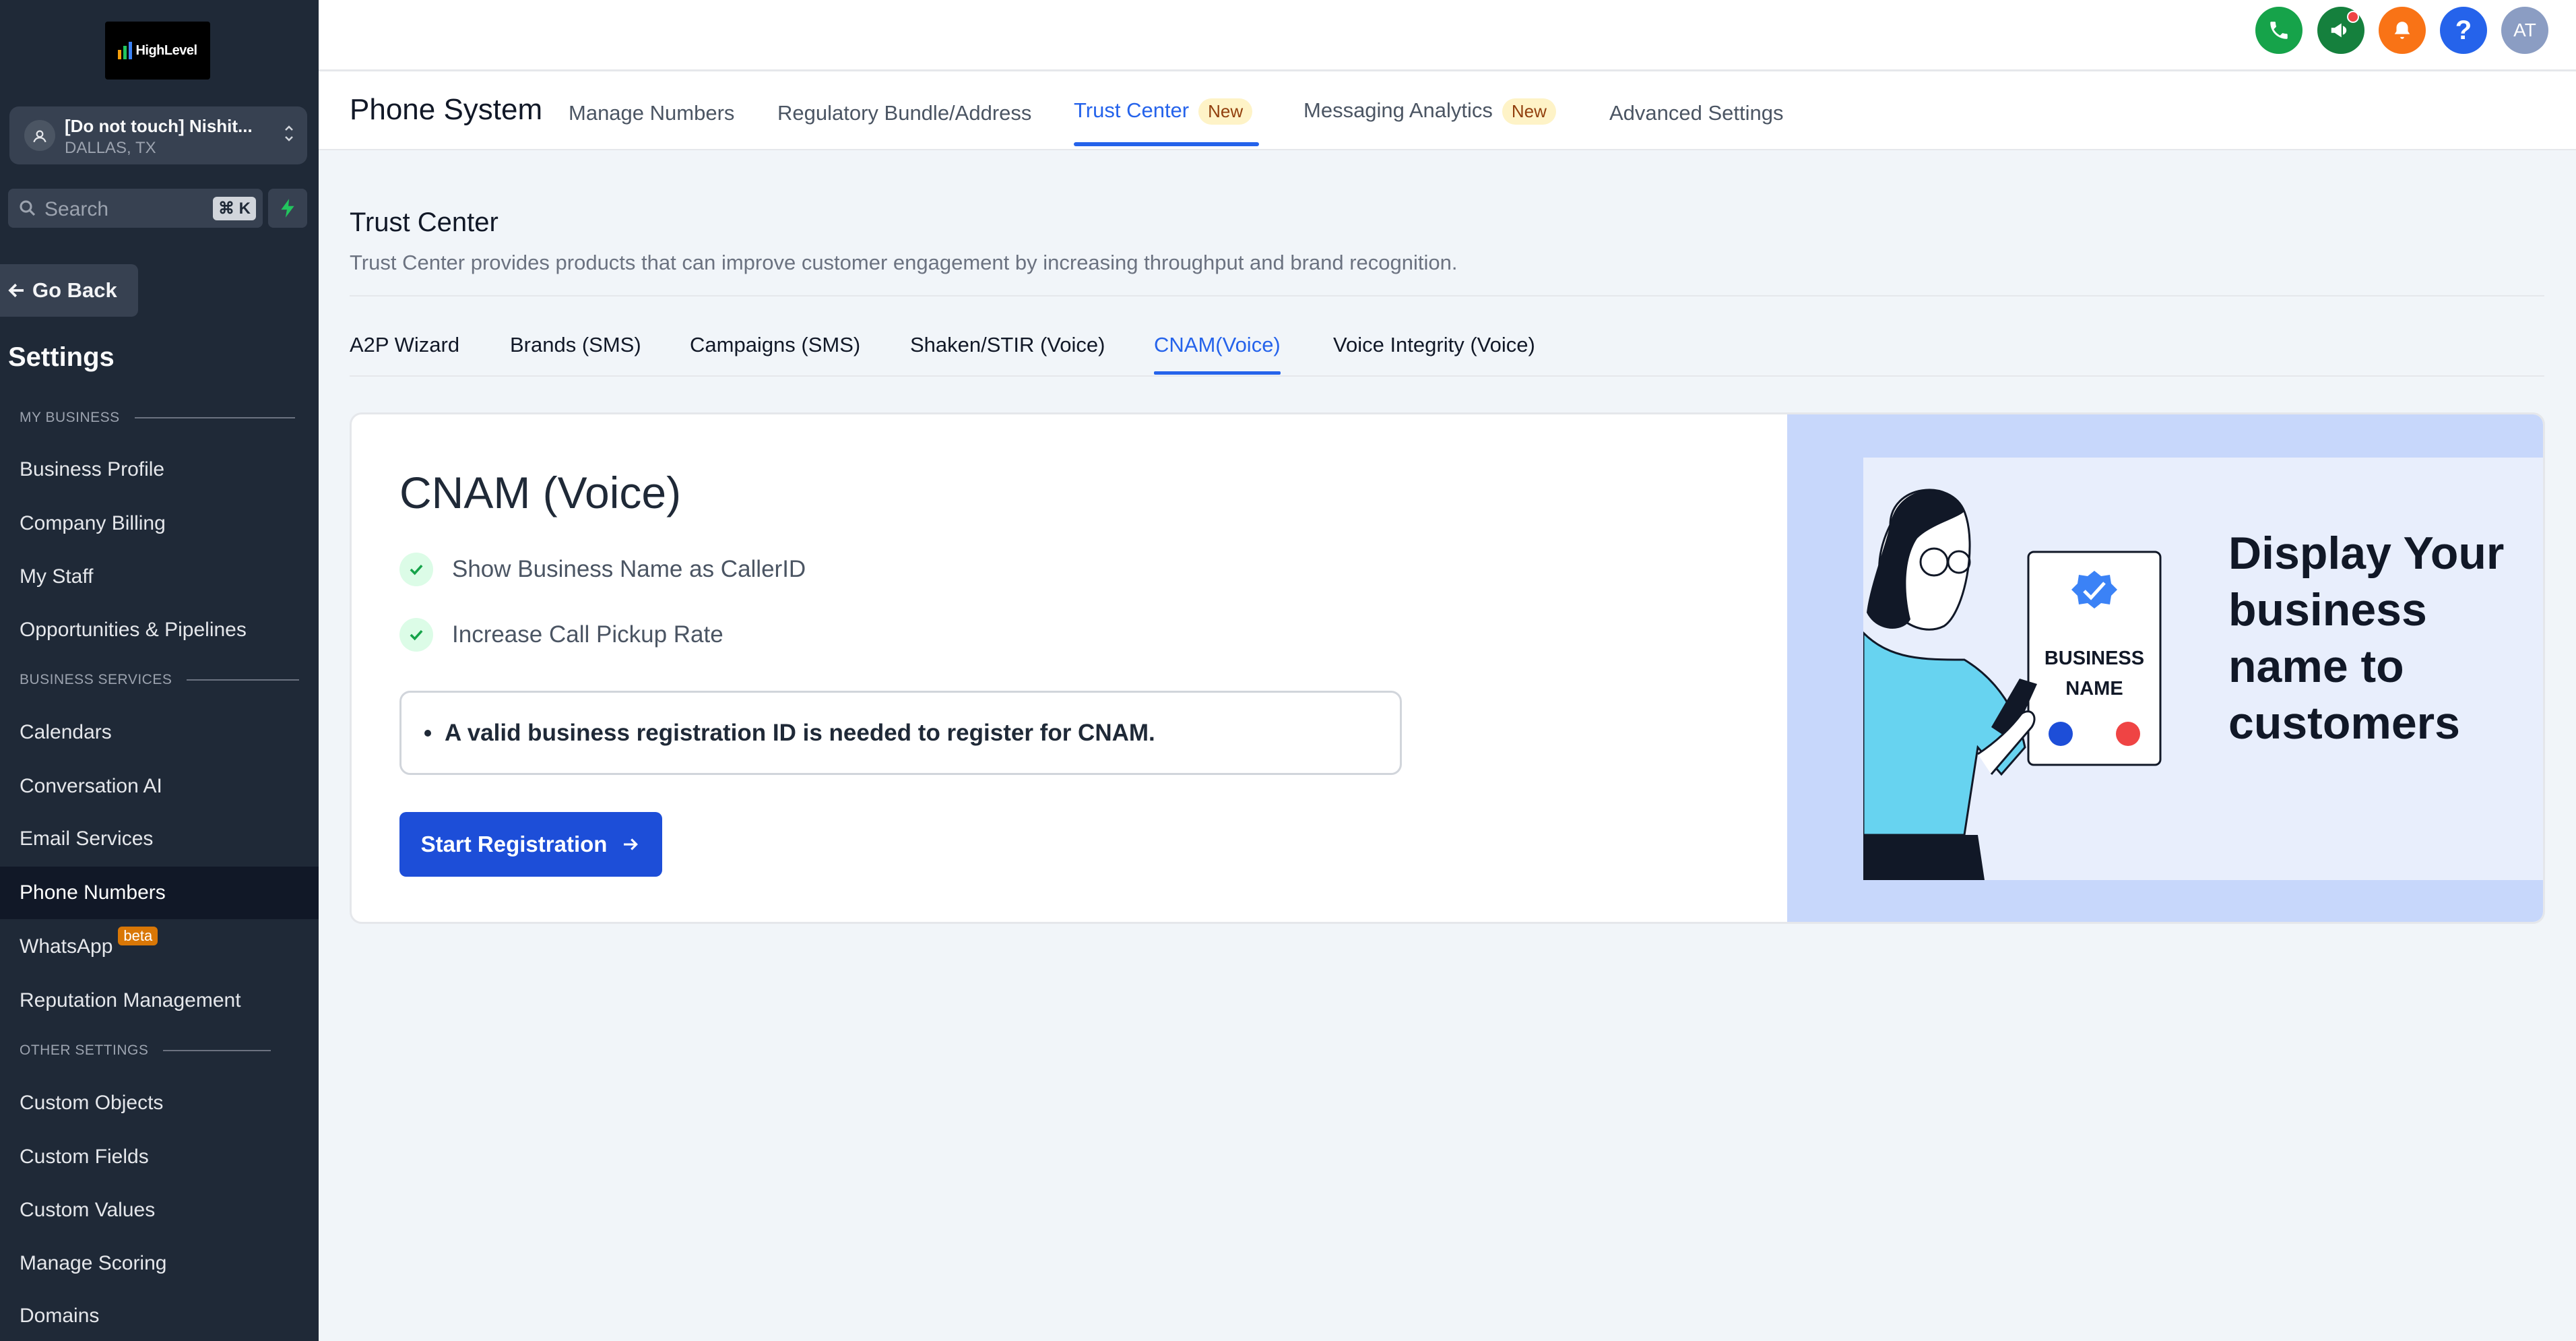 Image resolution: width=2576 pixels, height=1341 pixels. I want to click on section-business-services: BUSINESS SERVICES, so click(160, 680).